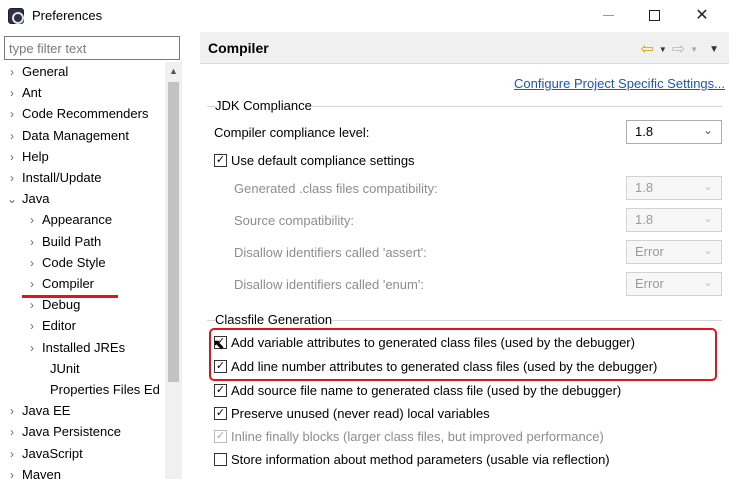 This screenshot has height=479, width=729. Describe the element at coordinates (678, 49) in the screenshot. I see `forward-arrow-icon: ⇨` at that location.